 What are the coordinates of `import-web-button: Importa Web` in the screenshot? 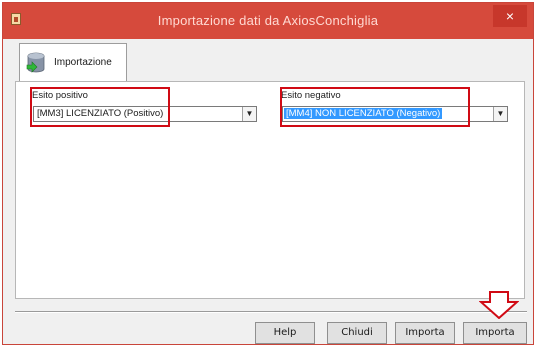 It's located at (495, 333).